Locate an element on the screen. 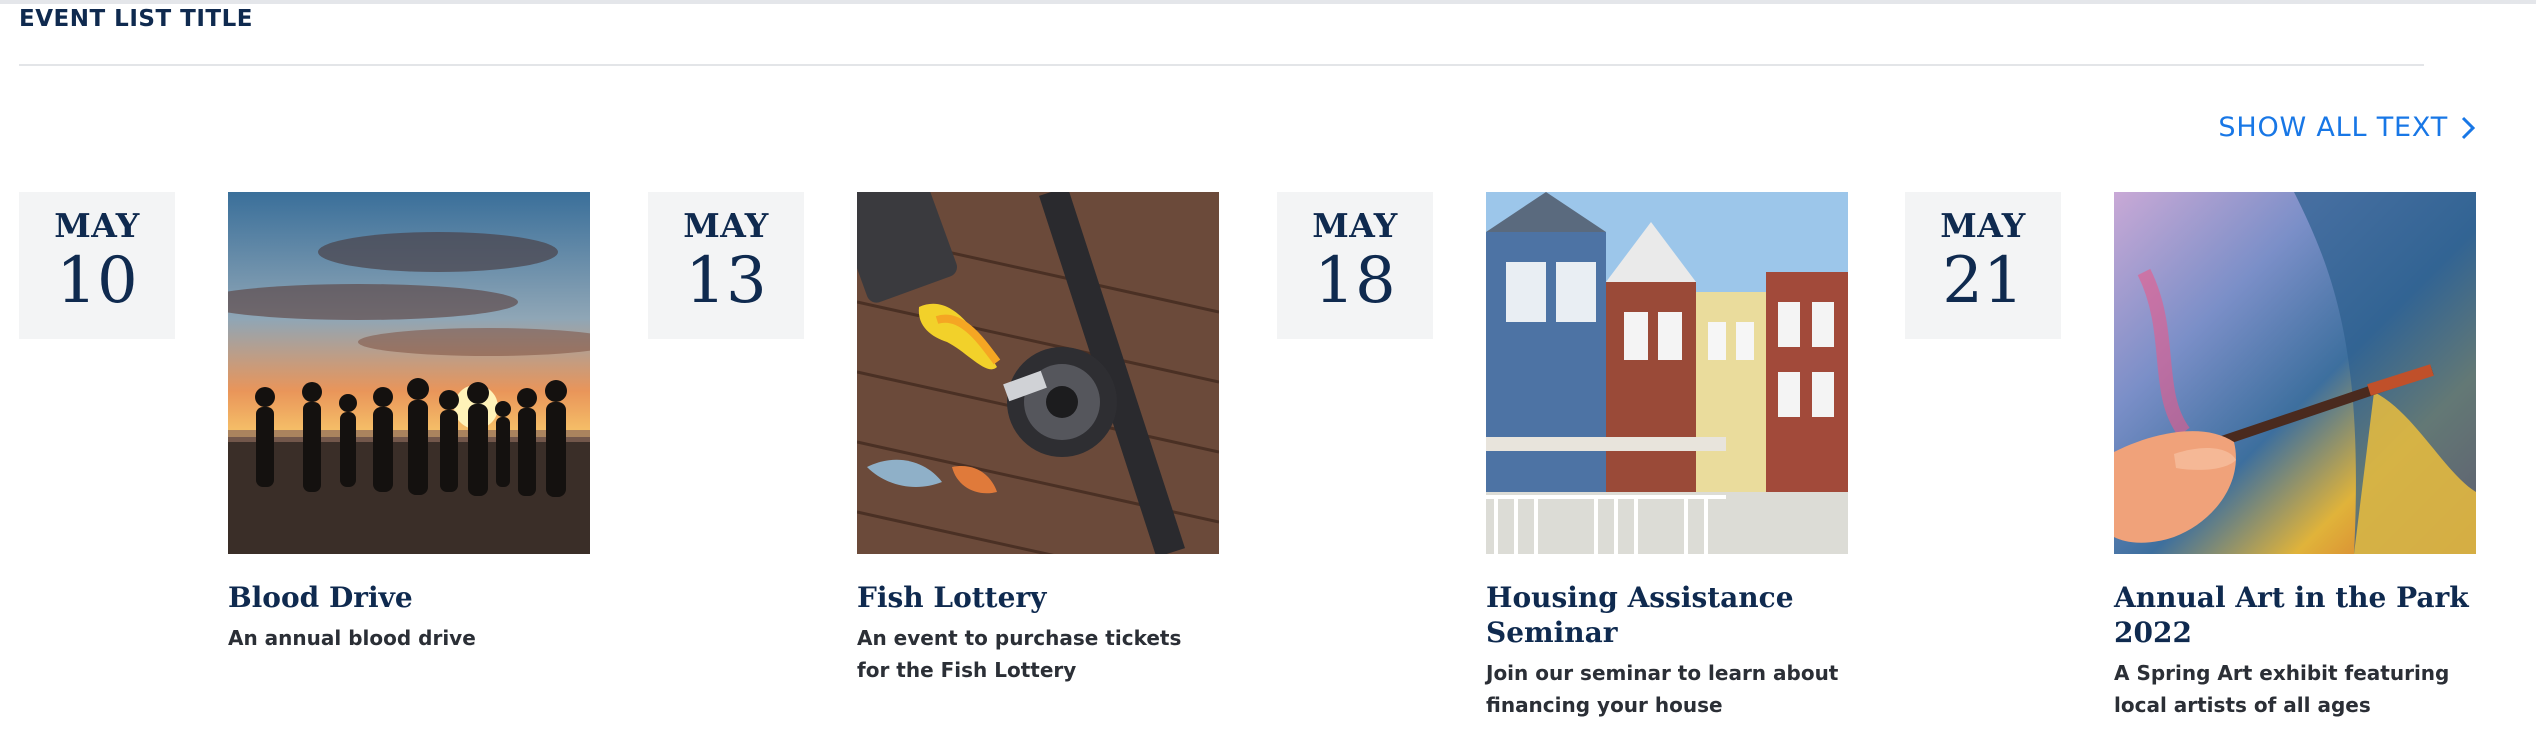  event-date: MAY 13 is located at coordinates (726, 265).